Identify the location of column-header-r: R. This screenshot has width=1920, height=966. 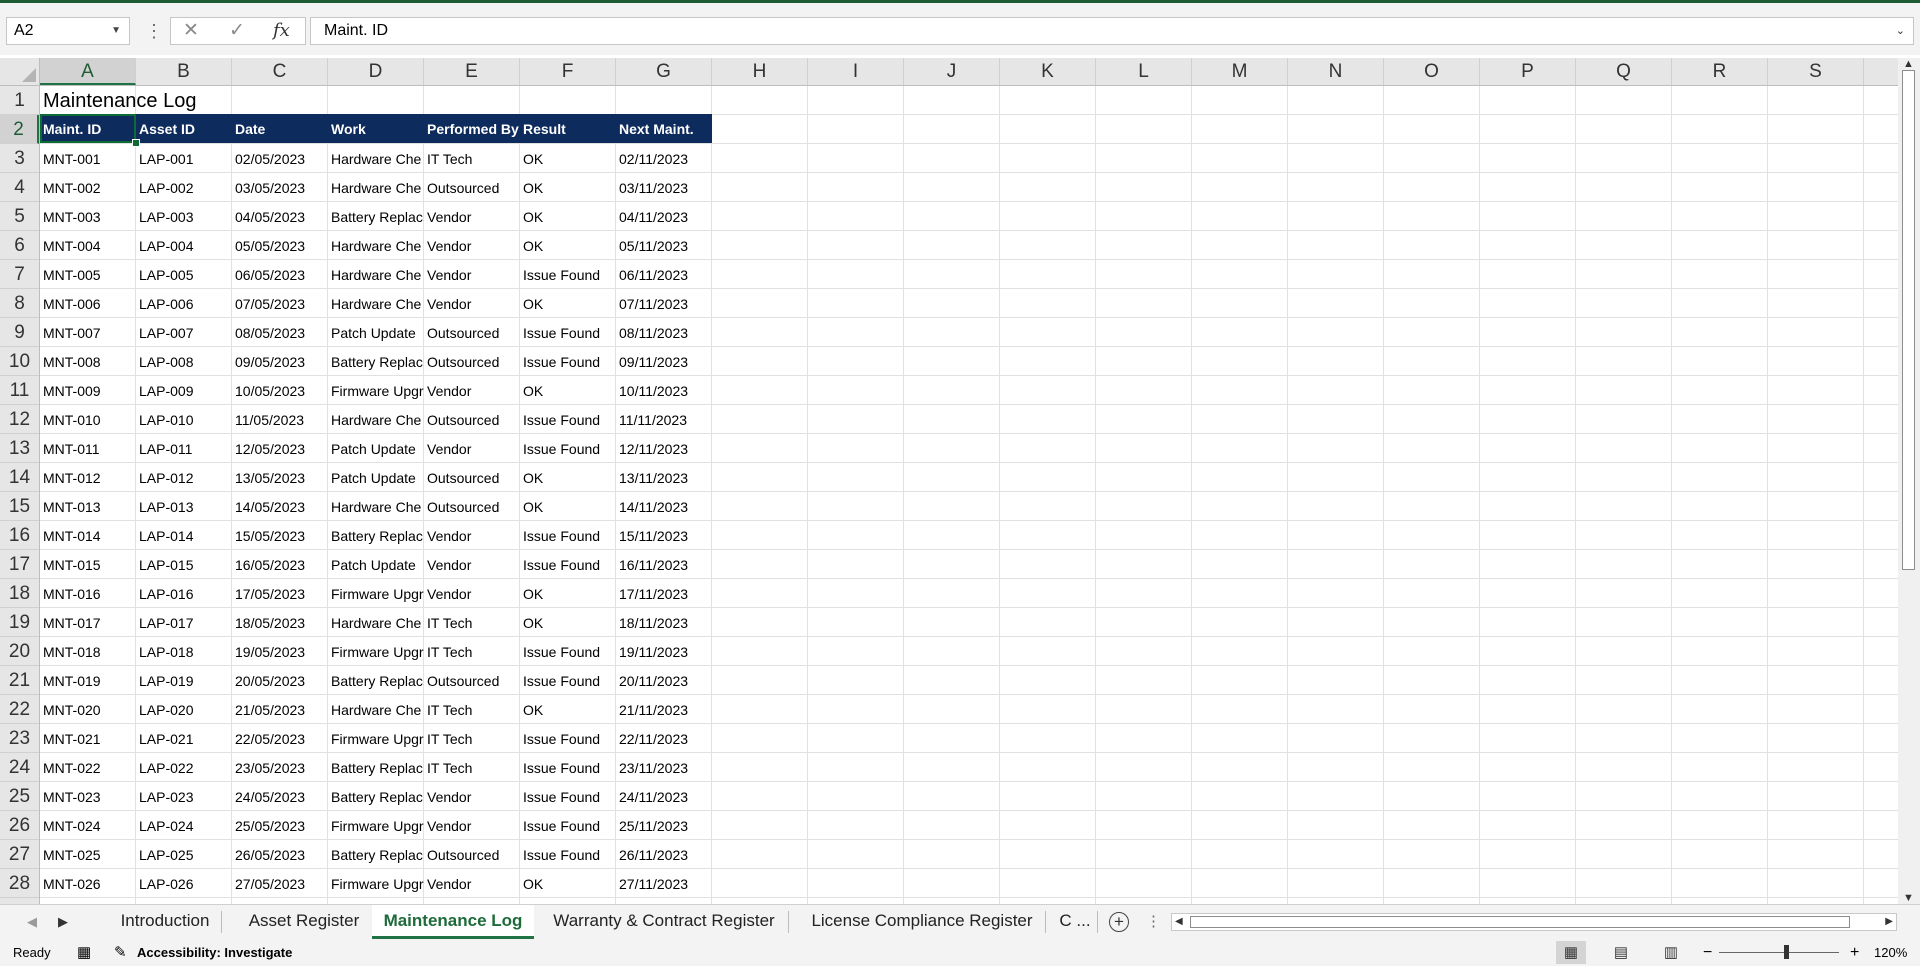
(1720, 71).